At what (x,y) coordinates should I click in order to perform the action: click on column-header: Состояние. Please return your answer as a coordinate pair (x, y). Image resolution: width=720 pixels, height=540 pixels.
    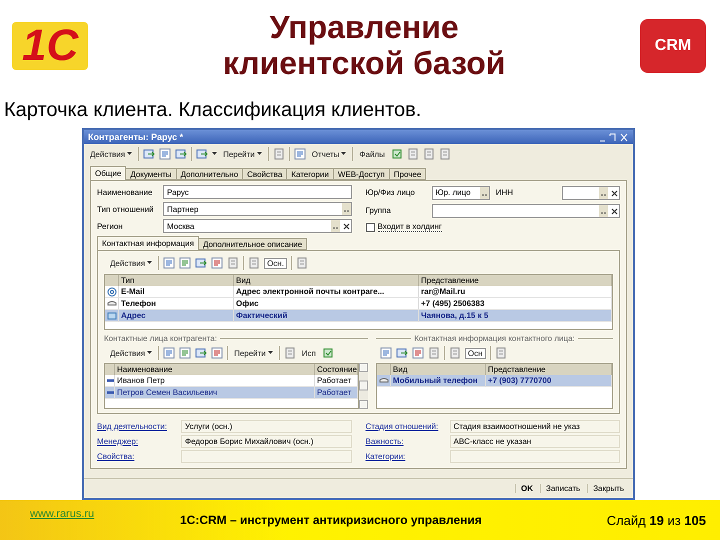
    Looking at the image, I should click on (336, 369).